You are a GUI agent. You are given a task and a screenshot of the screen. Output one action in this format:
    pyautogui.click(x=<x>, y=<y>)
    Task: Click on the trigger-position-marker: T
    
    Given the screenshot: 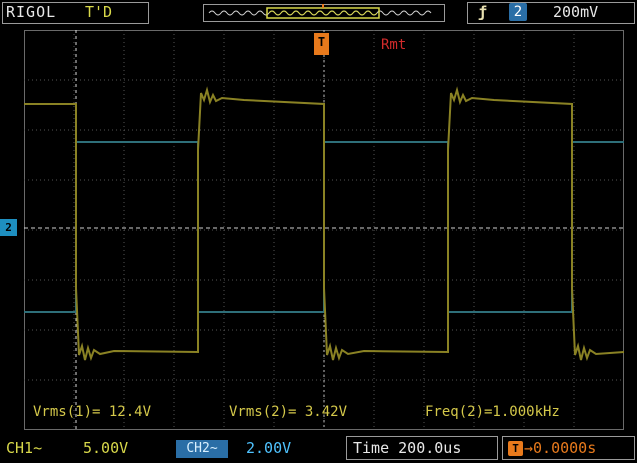 What is the action you would take?
    pyautogui.click(x=321, y=44)
    